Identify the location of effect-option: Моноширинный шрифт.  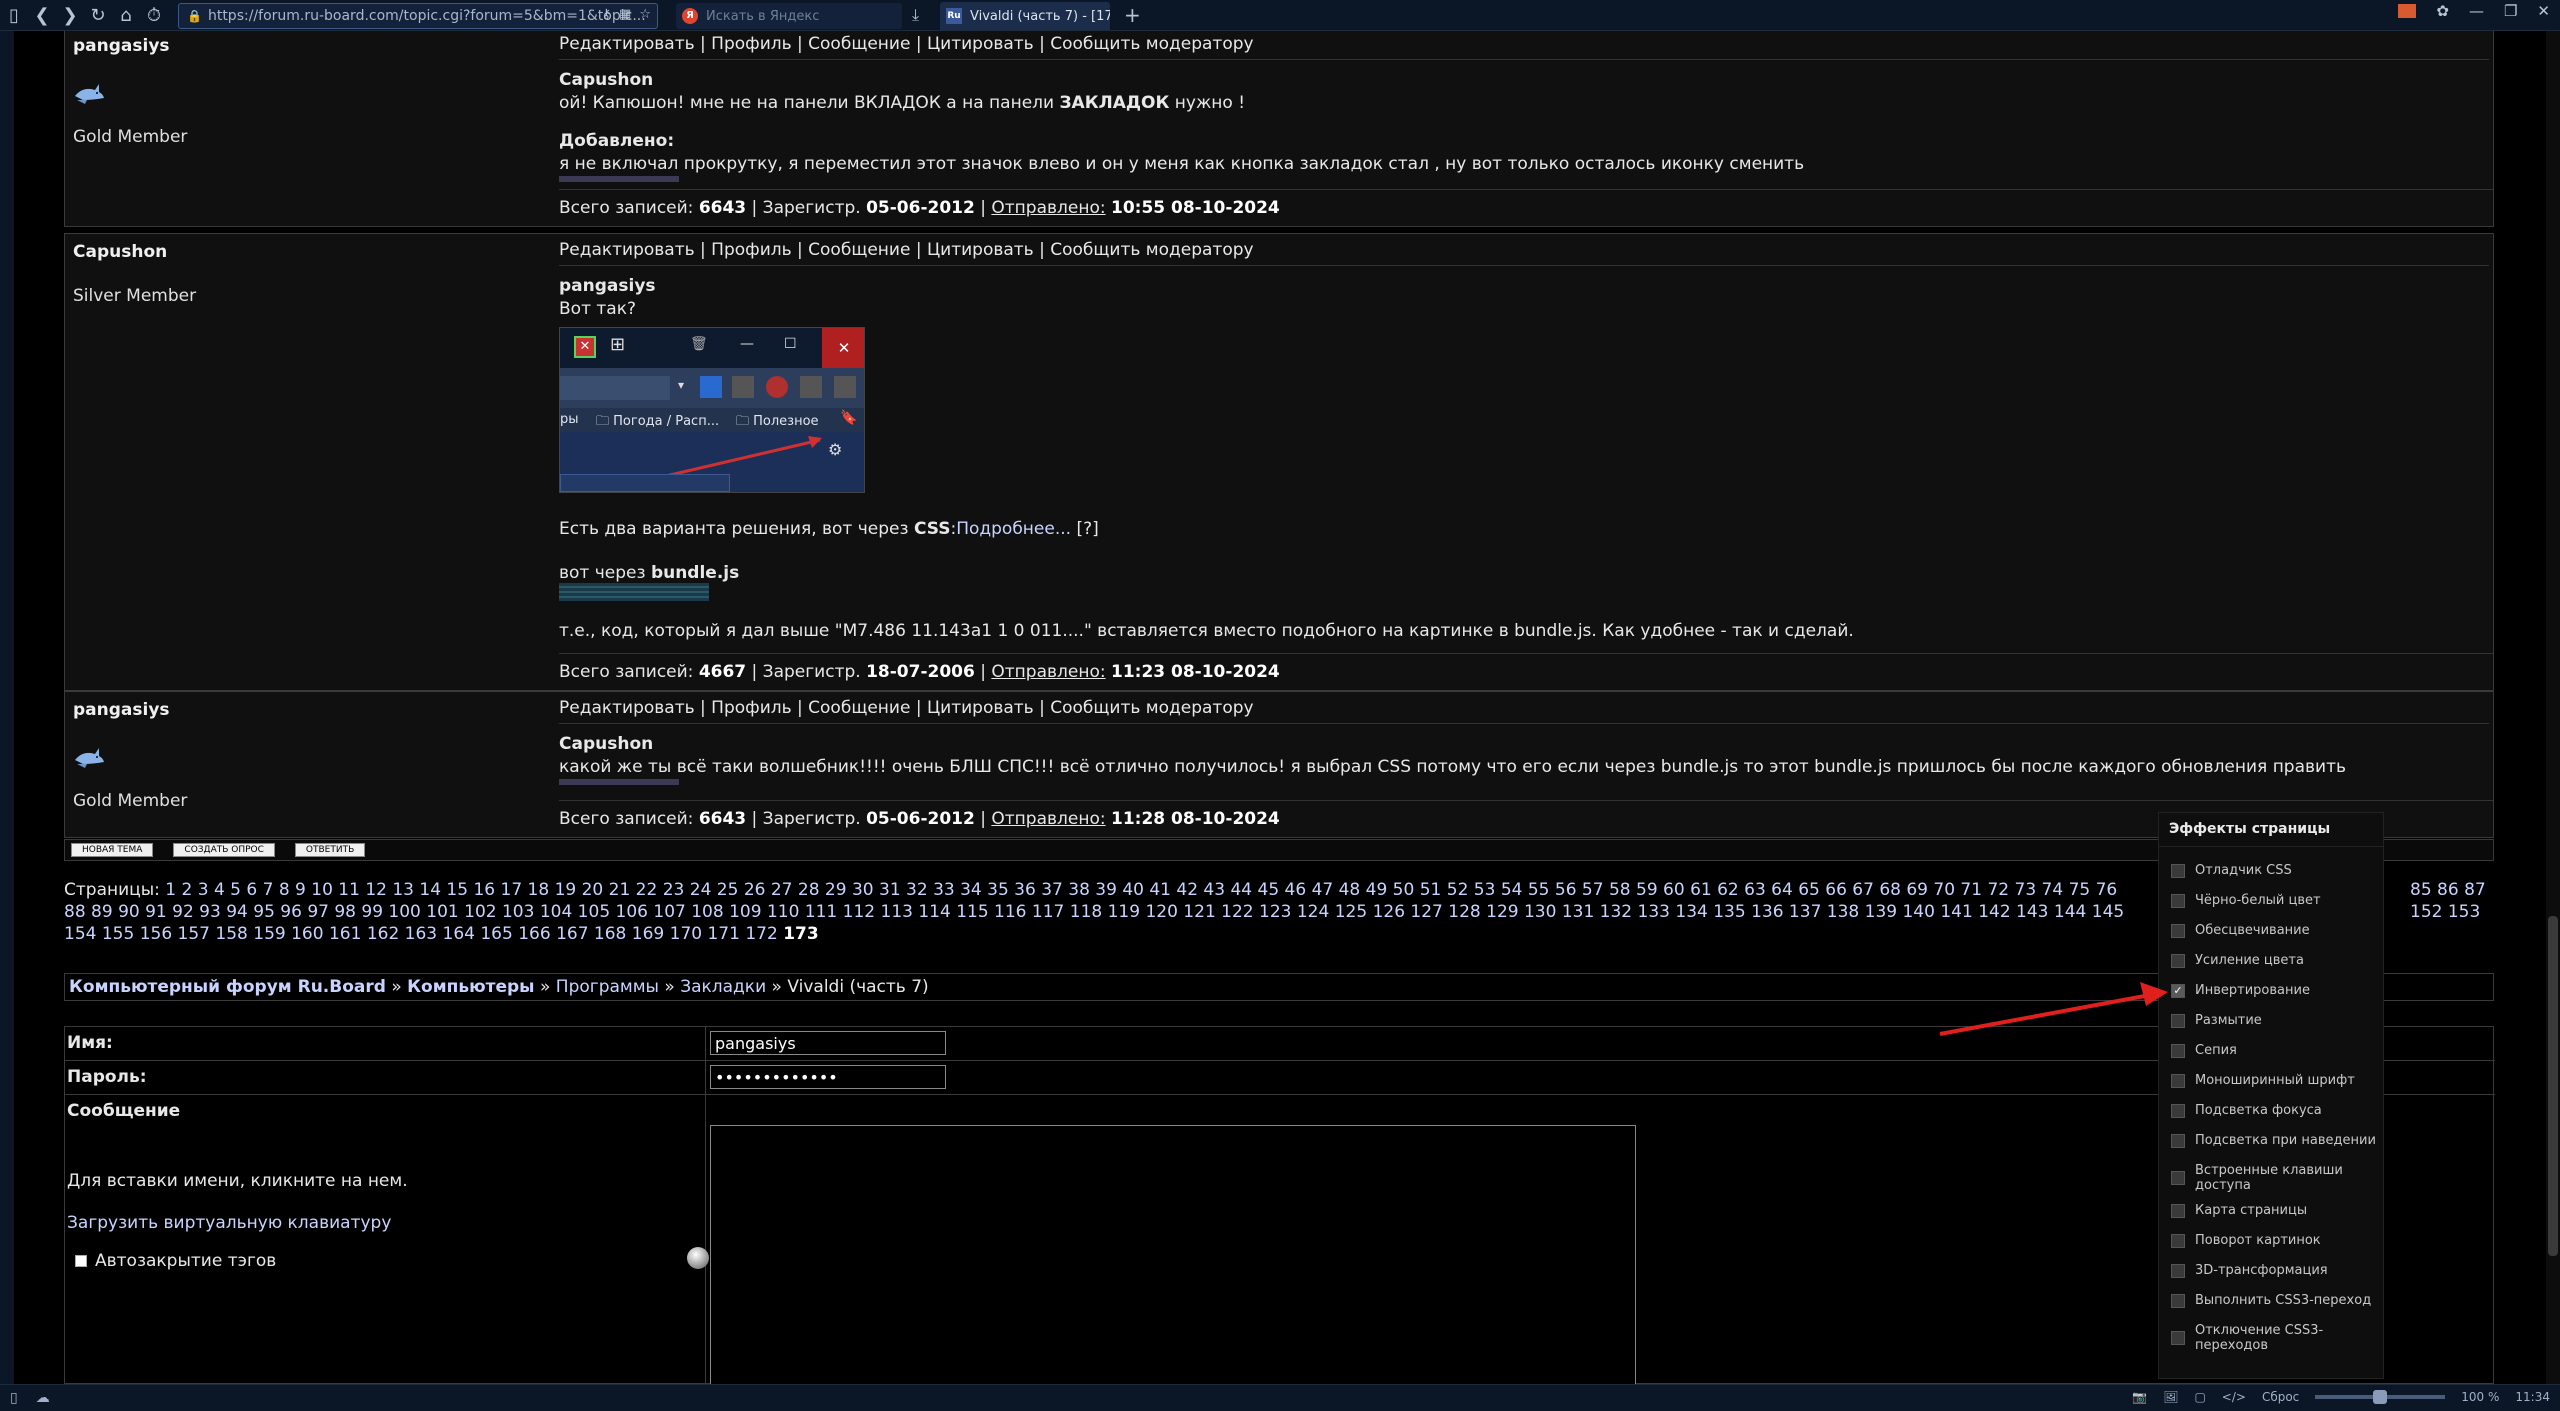
(2276, 1080).